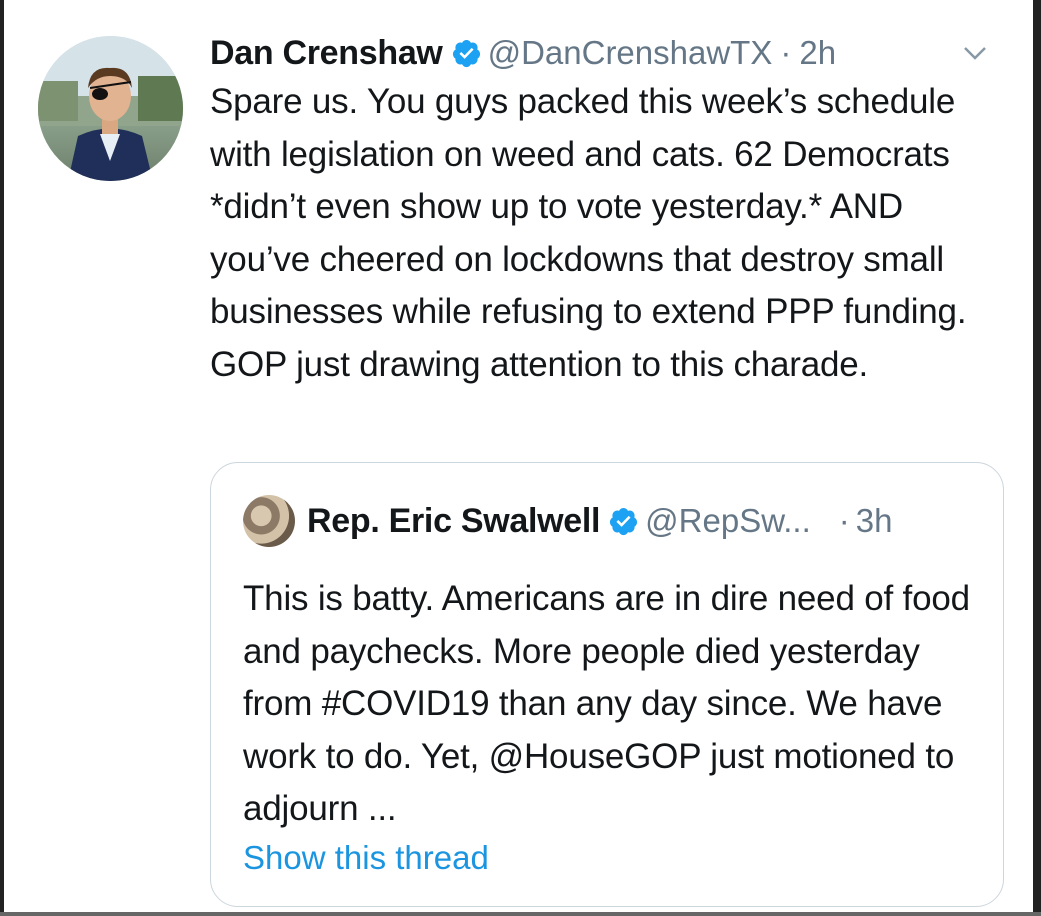  Describe the element at coordinates (2, 458) in the screenshot. I see `screenshot-frame-left` at that location.